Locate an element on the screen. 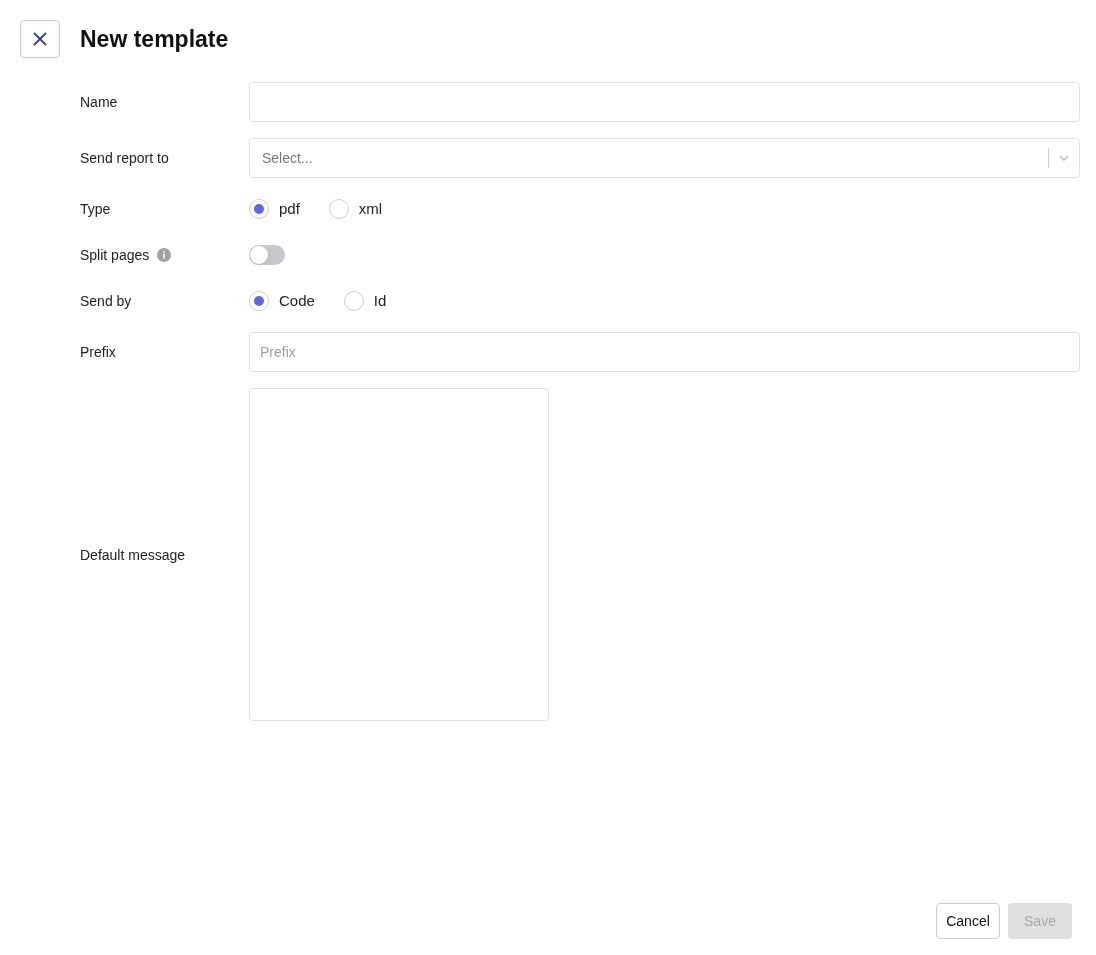 The image size is (1096, 955). message-textarea is located at coordinates (399, 554).